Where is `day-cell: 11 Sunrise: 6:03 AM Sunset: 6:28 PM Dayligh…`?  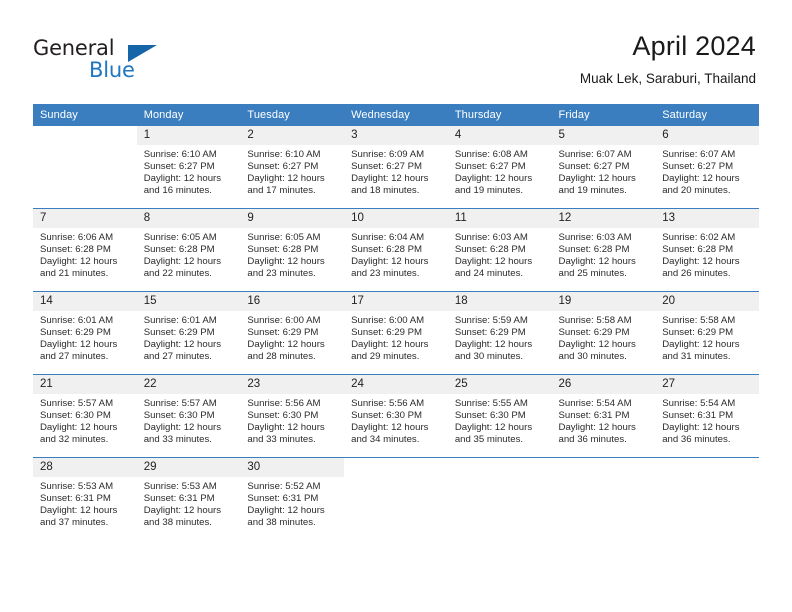
day-cell: 11 Sunrise: 6:03 AM Sunset: 6:28 PM Dayligh… is located at coordinates (499, 250).